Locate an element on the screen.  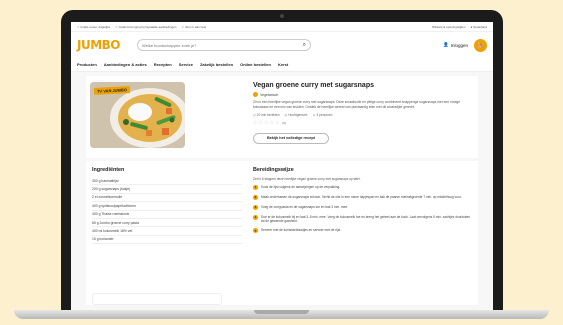
laptop-notch is located at coordinates (281, 312).